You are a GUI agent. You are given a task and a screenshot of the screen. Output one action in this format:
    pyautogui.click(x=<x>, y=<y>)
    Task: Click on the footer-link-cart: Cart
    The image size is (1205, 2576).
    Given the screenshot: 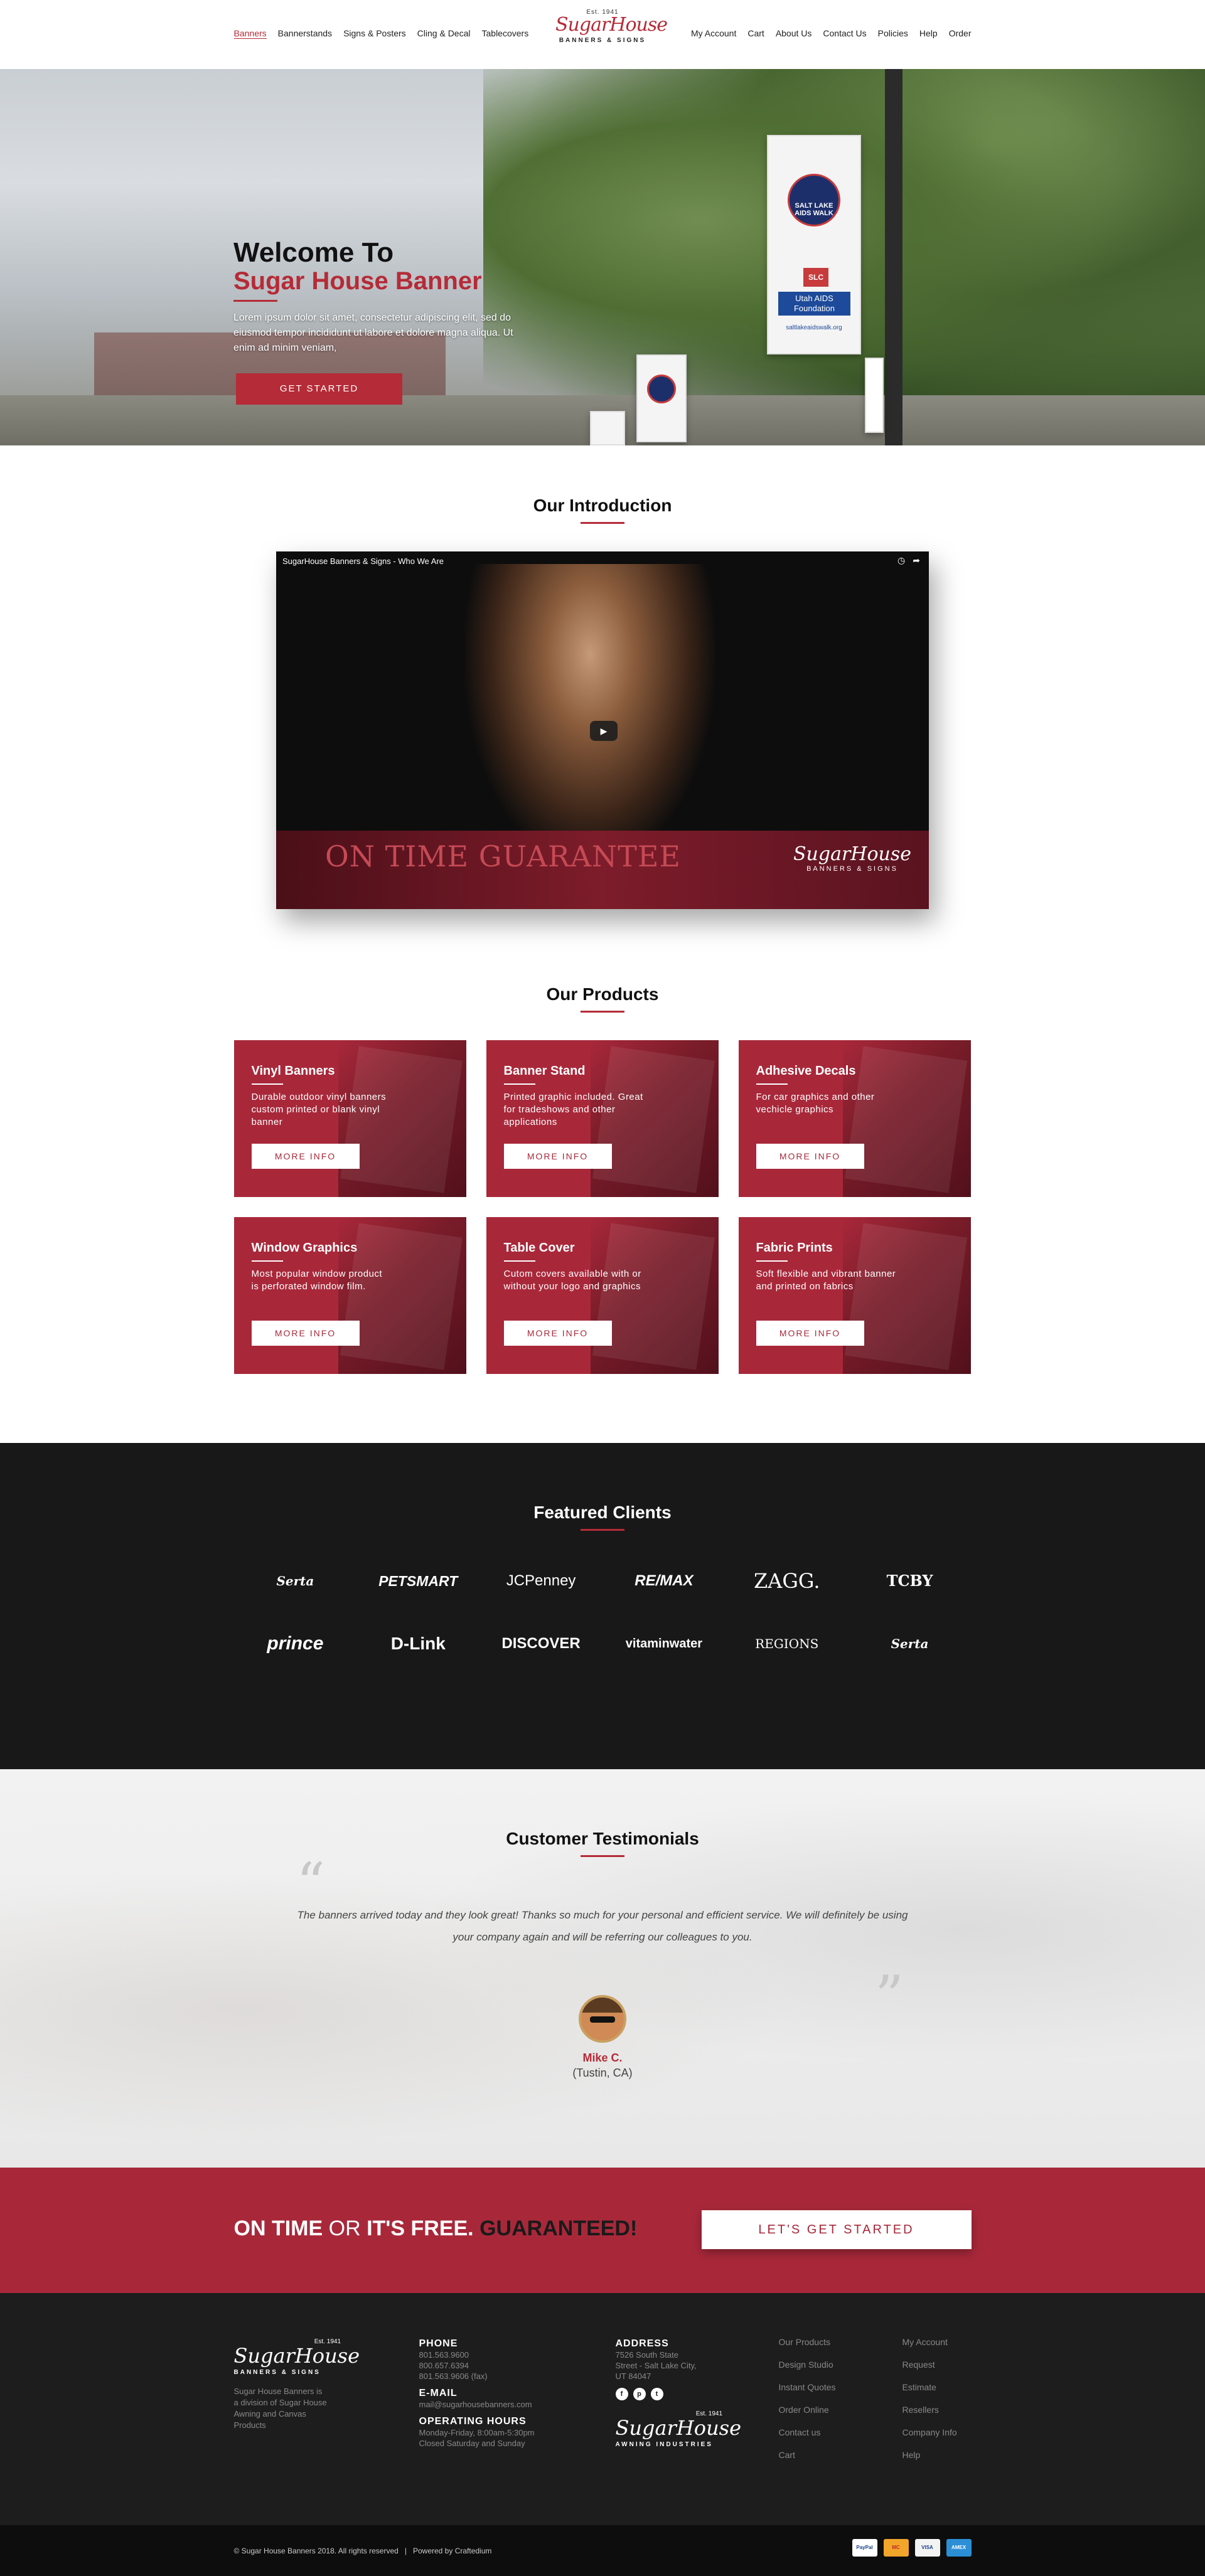 What is the action you would take?
    pyautogui.click(x=807, y=2455)
    